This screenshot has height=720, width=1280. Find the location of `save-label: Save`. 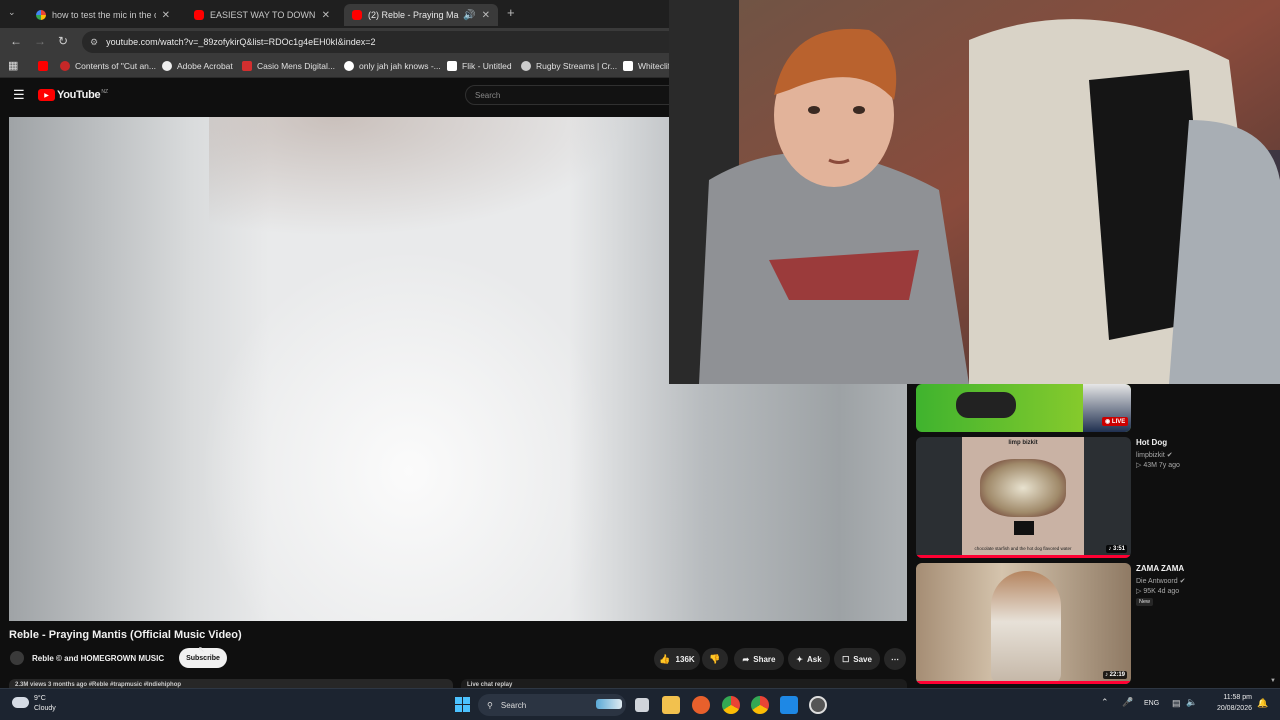

save-label: Save is located at coordinates (862, 659).